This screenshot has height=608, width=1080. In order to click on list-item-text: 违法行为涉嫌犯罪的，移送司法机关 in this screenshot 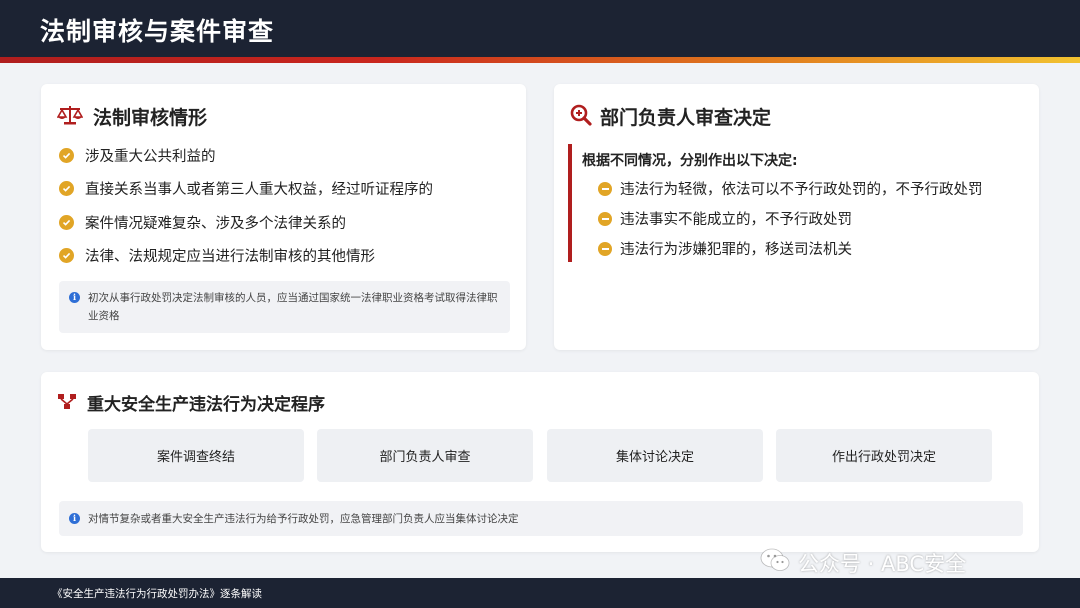, I will do `click(736, 250)`.